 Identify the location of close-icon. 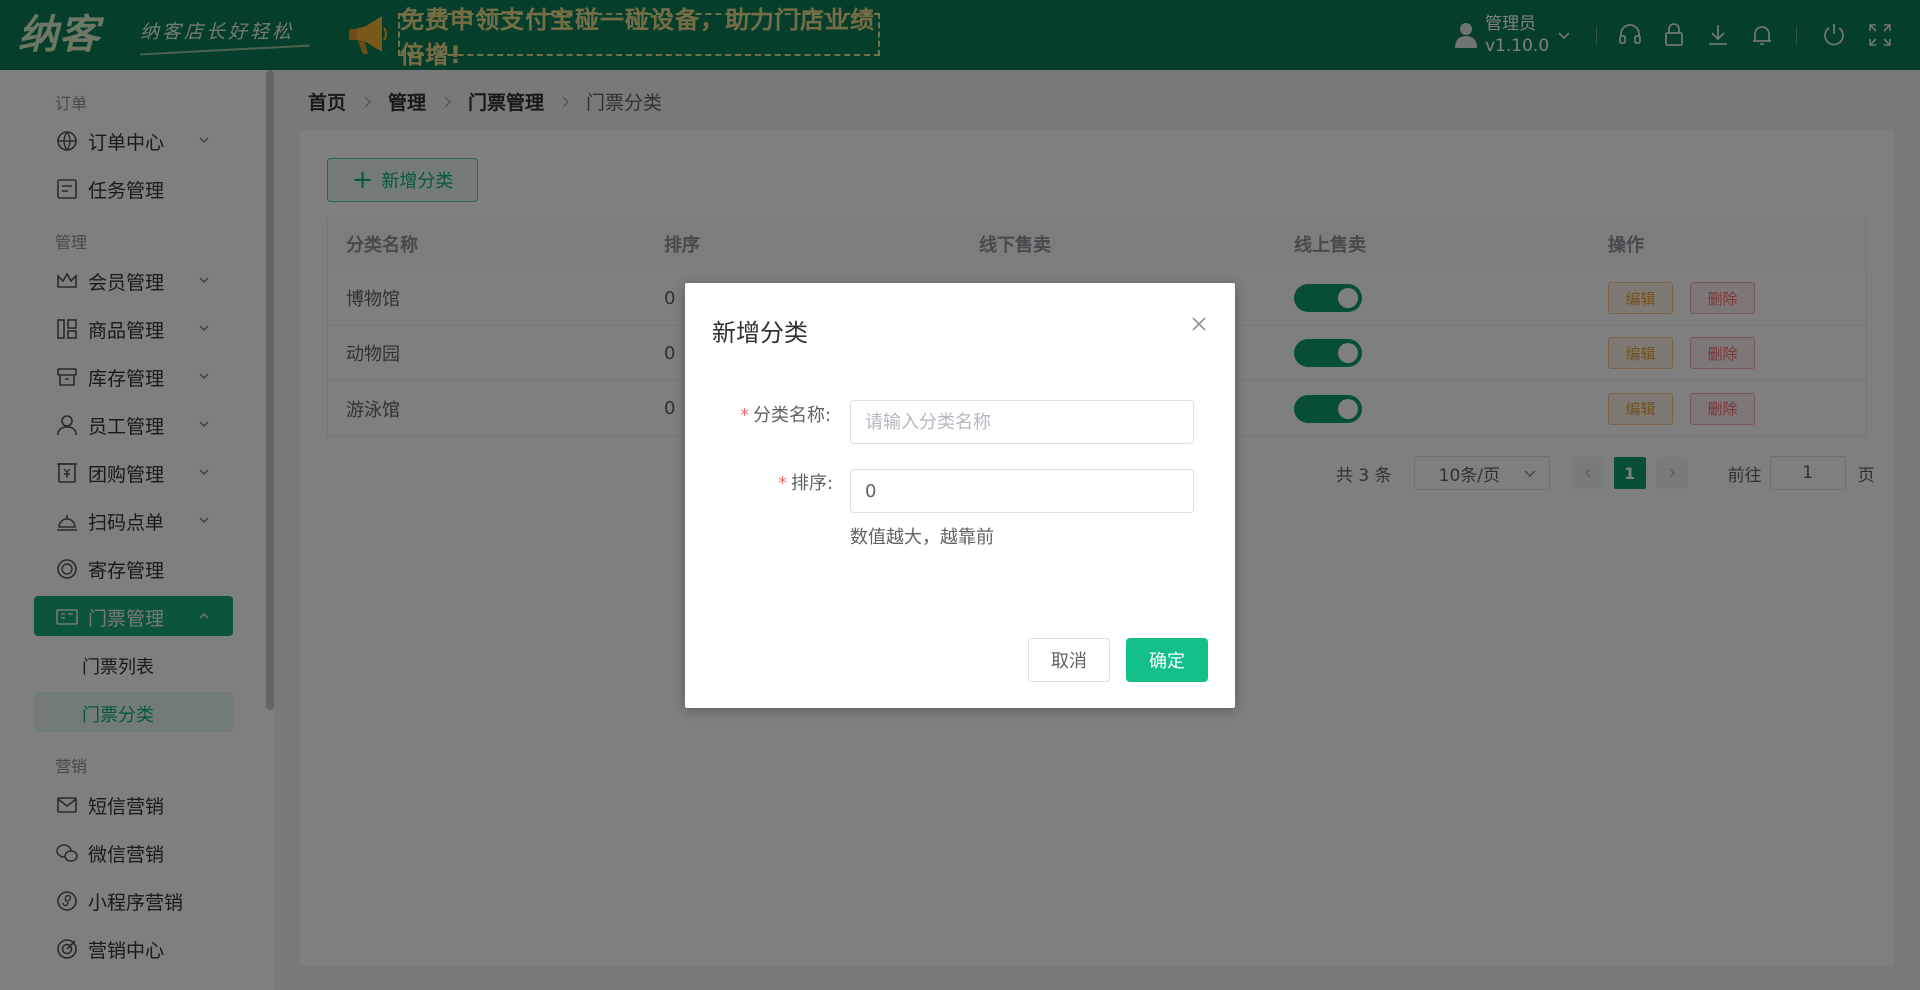
(1199, 324).